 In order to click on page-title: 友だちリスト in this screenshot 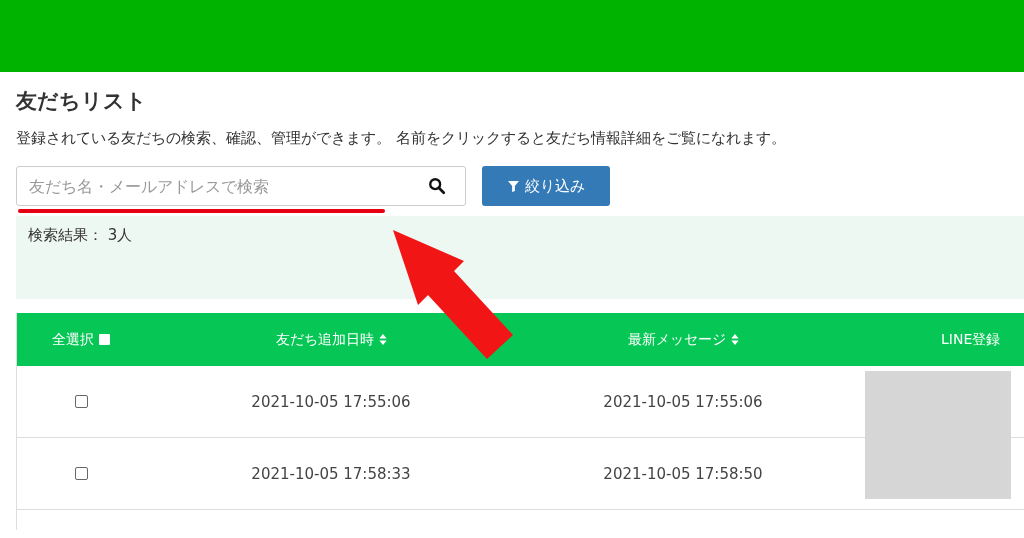, I will do `click(82, 101)`.